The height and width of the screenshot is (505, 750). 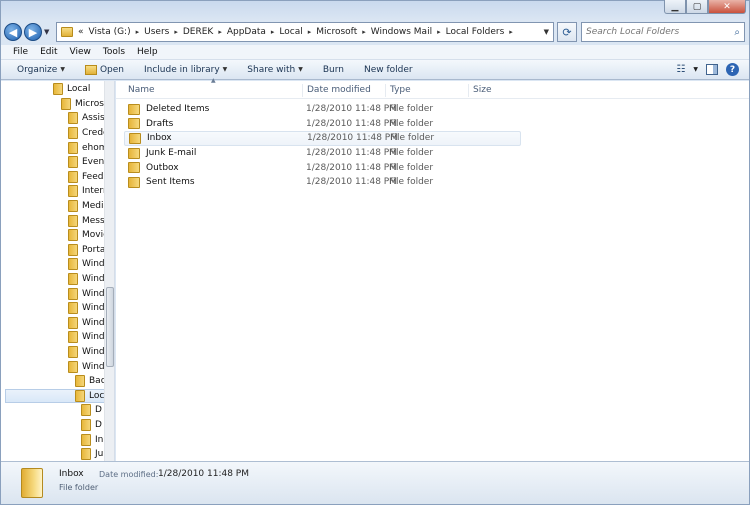 What do you see at coordinates (80, 52) in the screenshot?
I see `menu-item-view: View` at bounding box center [80, 52].